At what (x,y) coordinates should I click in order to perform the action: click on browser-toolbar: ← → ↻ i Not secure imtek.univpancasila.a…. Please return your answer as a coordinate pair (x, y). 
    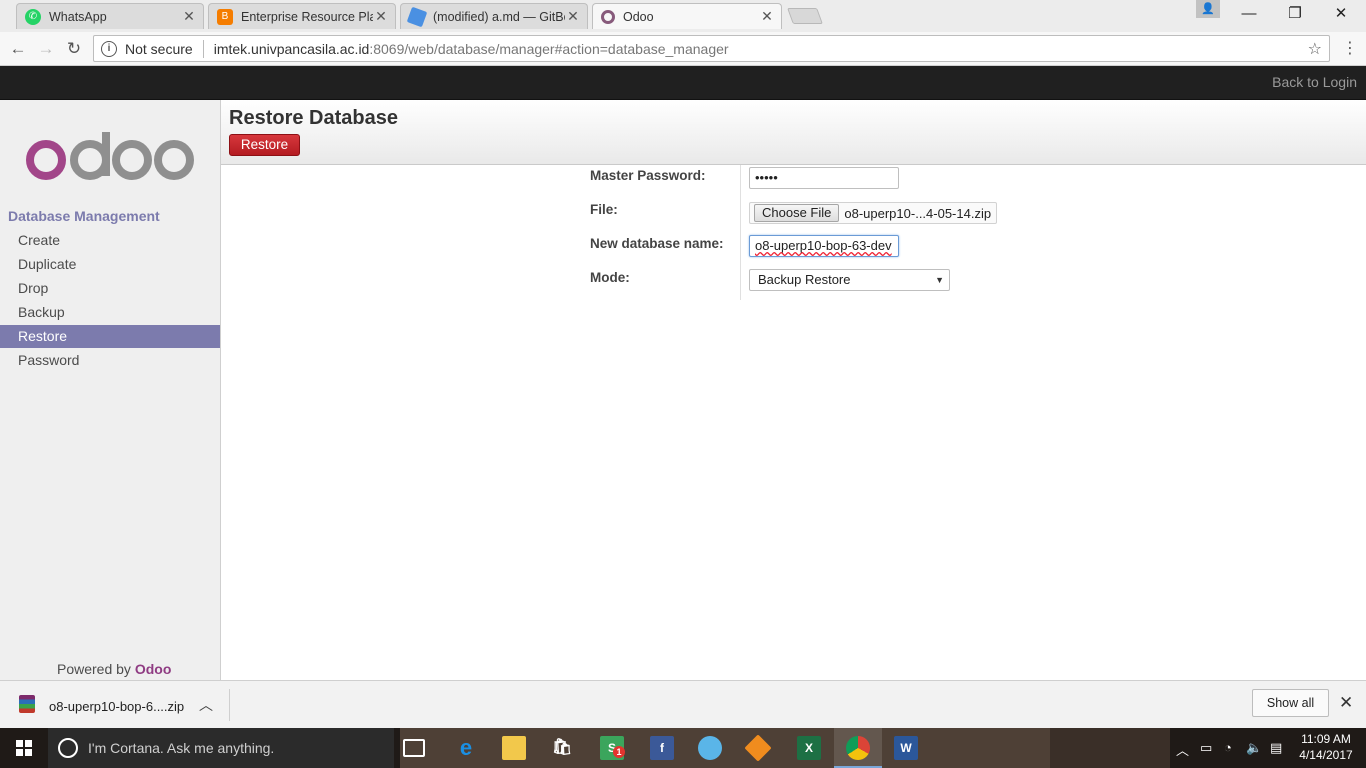
    Looking at the image, I should click on (683, 49).